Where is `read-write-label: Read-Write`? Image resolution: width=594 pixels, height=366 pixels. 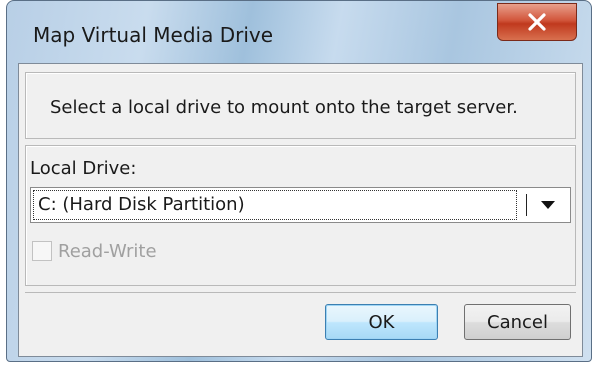
read-write-label: Read-Write is located at coordinates (107, 251).